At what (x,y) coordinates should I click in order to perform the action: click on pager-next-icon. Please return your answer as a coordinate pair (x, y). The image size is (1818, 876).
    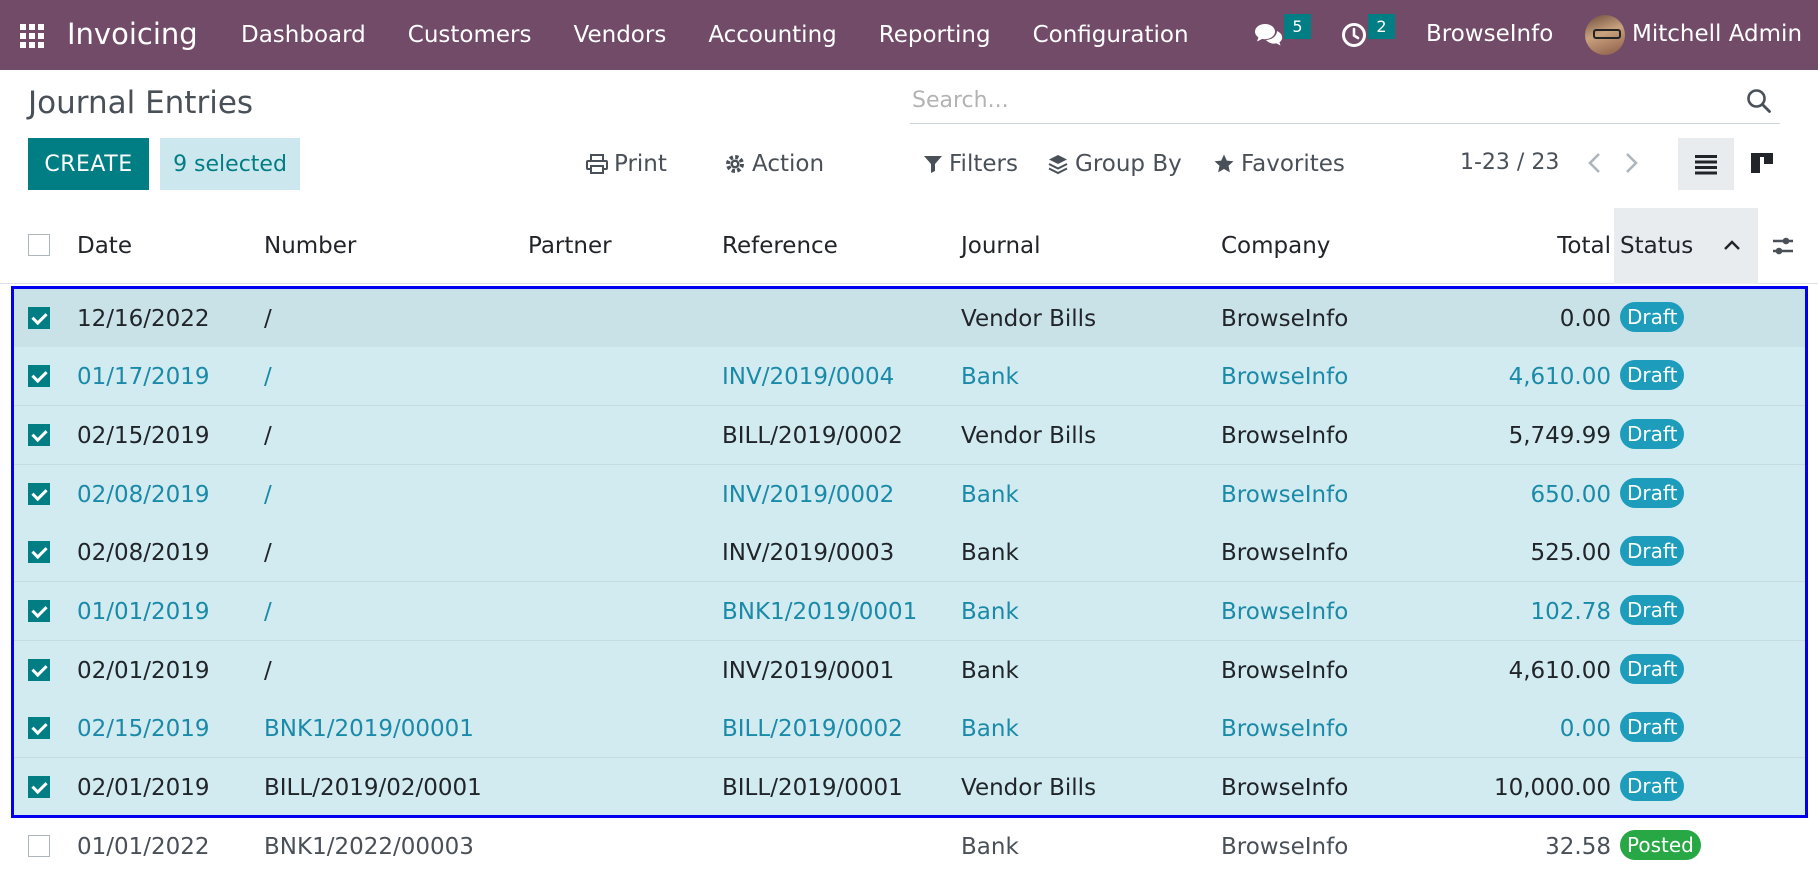
    Looking at the image, I should click on (1631, 163).